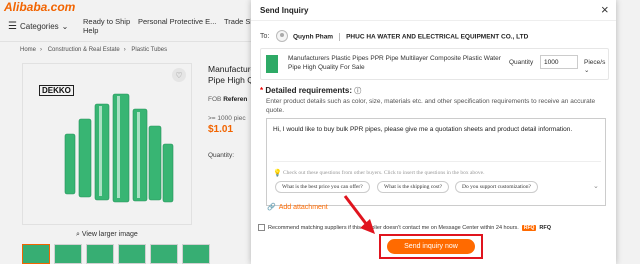 This screenshot has width=640, height=264. Describe the element at coordinates (277, 173) in the screenshot. I see `lightbulb-icon: 💡` at that location.